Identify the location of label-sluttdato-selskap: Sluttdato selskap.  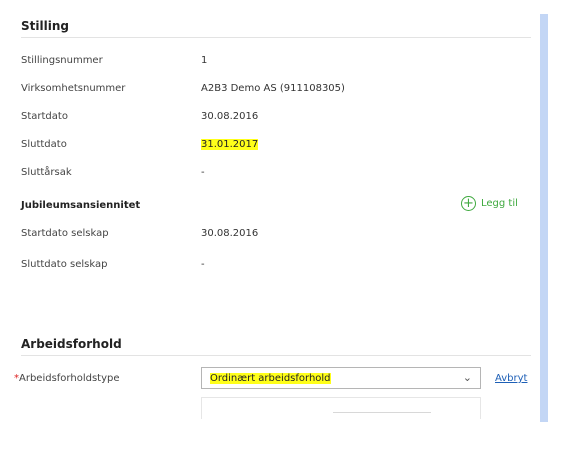
(64, 264).